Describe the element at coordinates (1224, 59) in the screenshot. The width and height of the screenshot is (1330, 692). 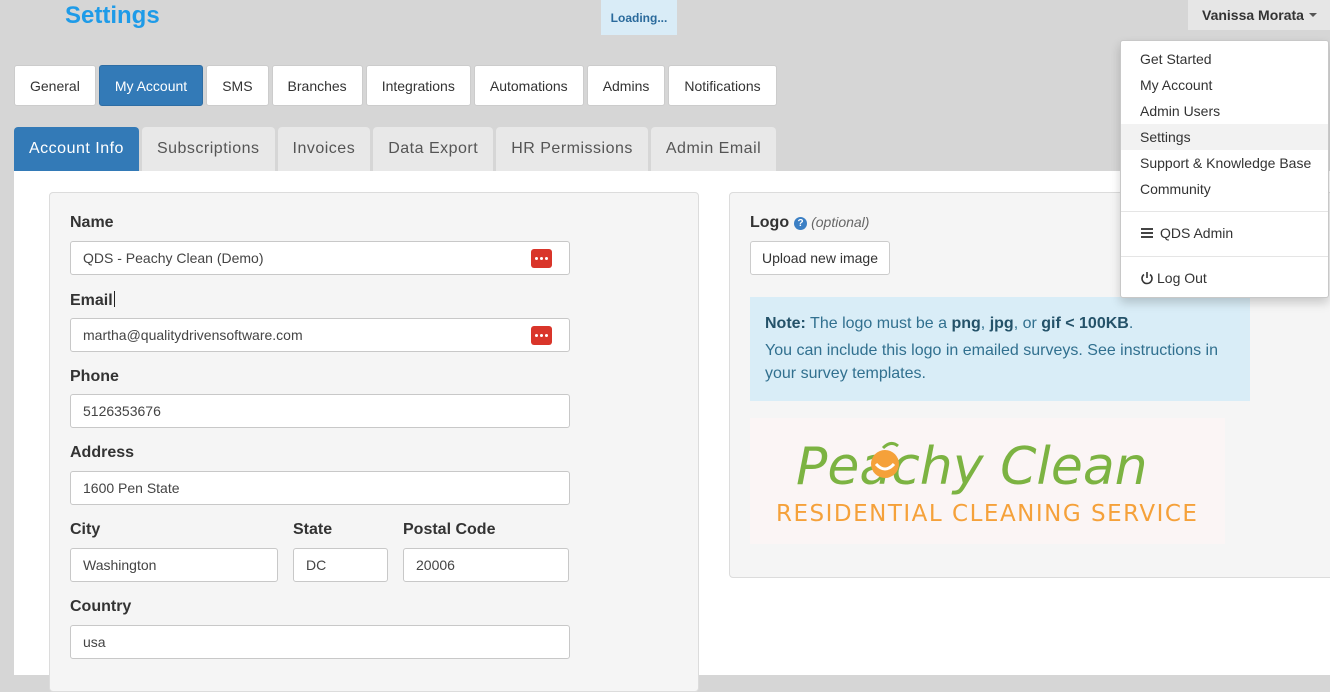
I see `menu-item-get-started: Get Started` at that location.